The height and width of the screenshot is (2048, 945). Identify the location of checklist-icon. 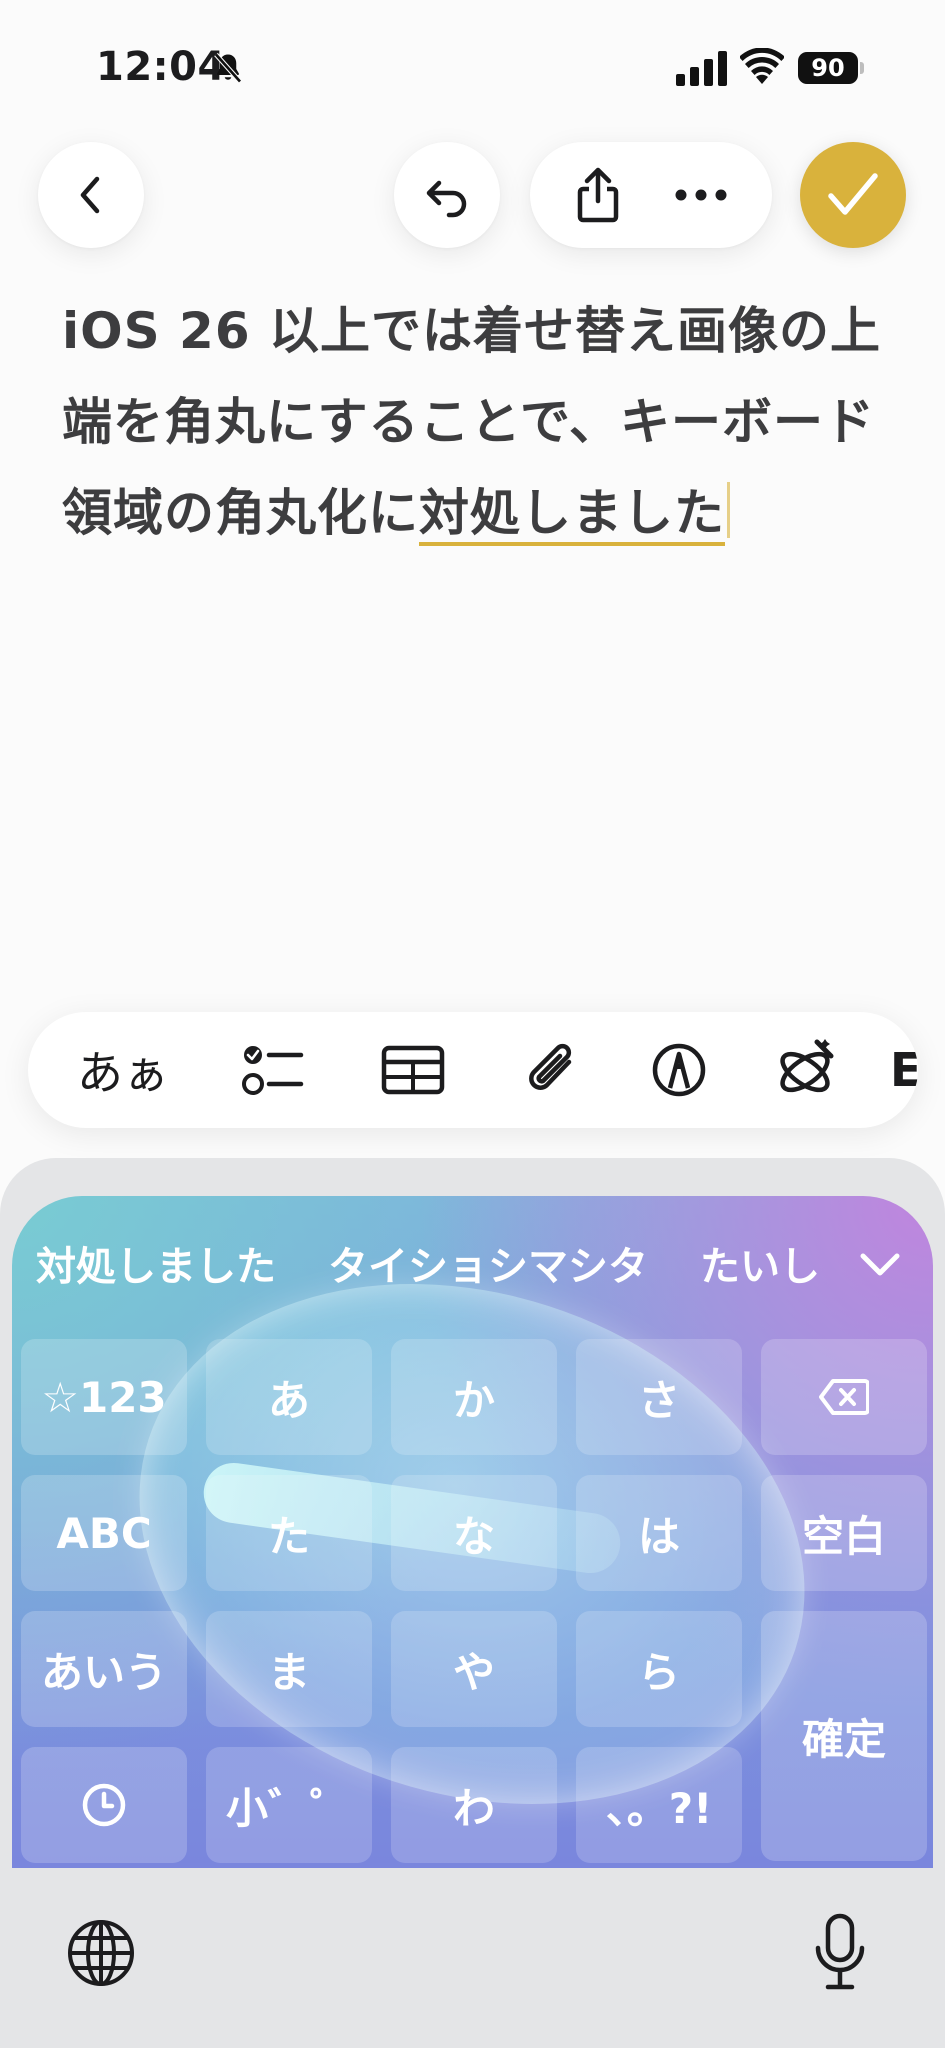
(273, 1070).